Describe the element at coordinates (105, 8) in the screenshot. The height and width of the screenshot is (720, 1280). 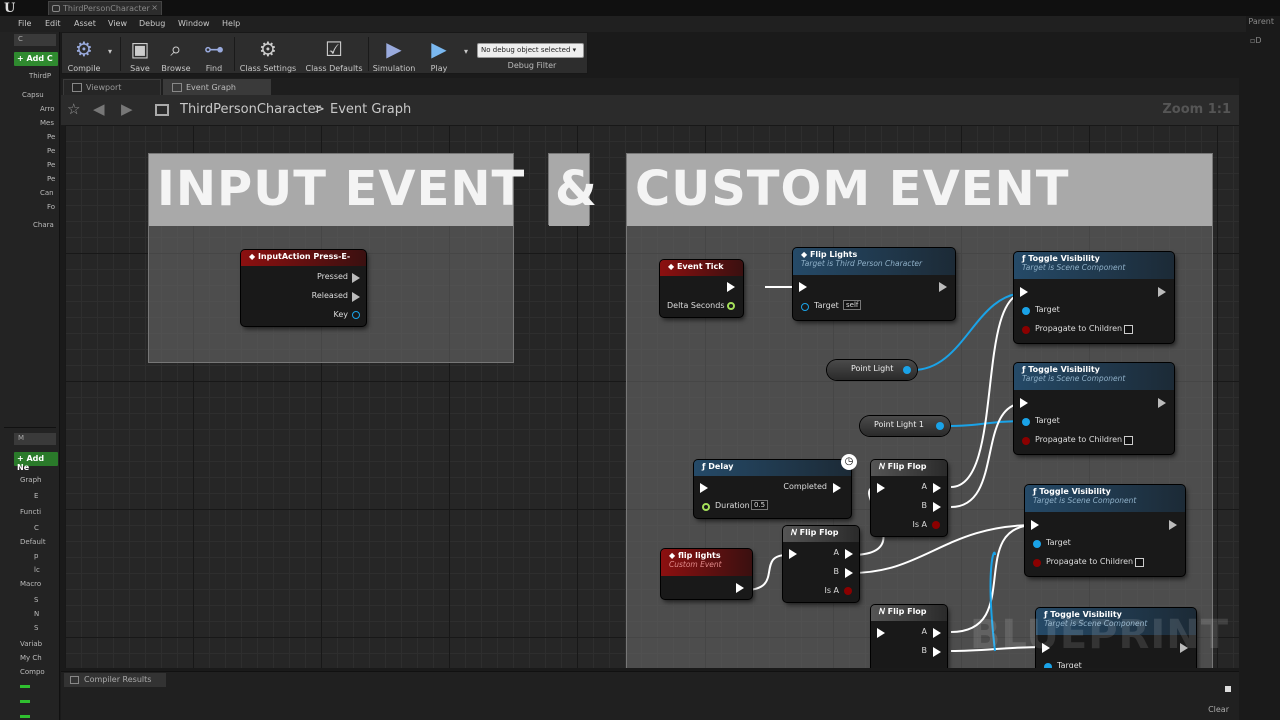
I see `document-tab: ThirdPersonCharacter ×` at that location.